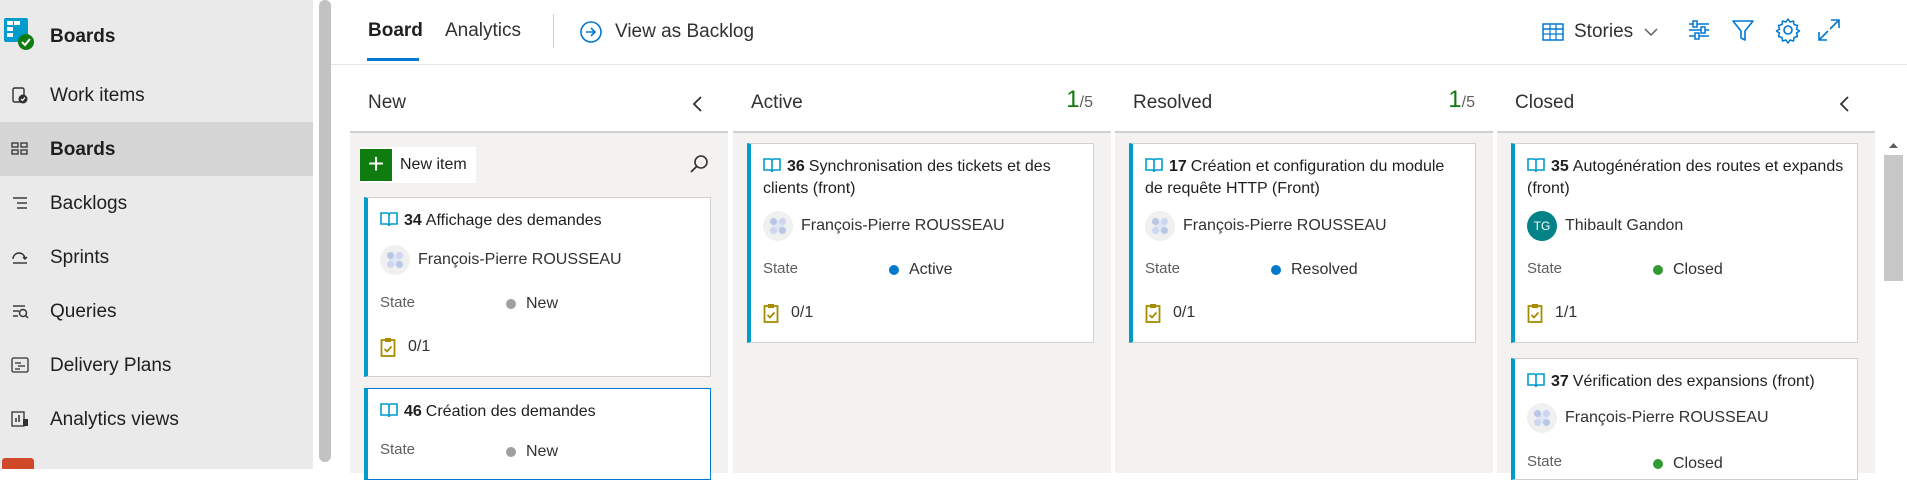  What do you see at coordinates (418, 165) in the screenshot?
I see `new-item-button: + New item` at bounding box center [418, 165].